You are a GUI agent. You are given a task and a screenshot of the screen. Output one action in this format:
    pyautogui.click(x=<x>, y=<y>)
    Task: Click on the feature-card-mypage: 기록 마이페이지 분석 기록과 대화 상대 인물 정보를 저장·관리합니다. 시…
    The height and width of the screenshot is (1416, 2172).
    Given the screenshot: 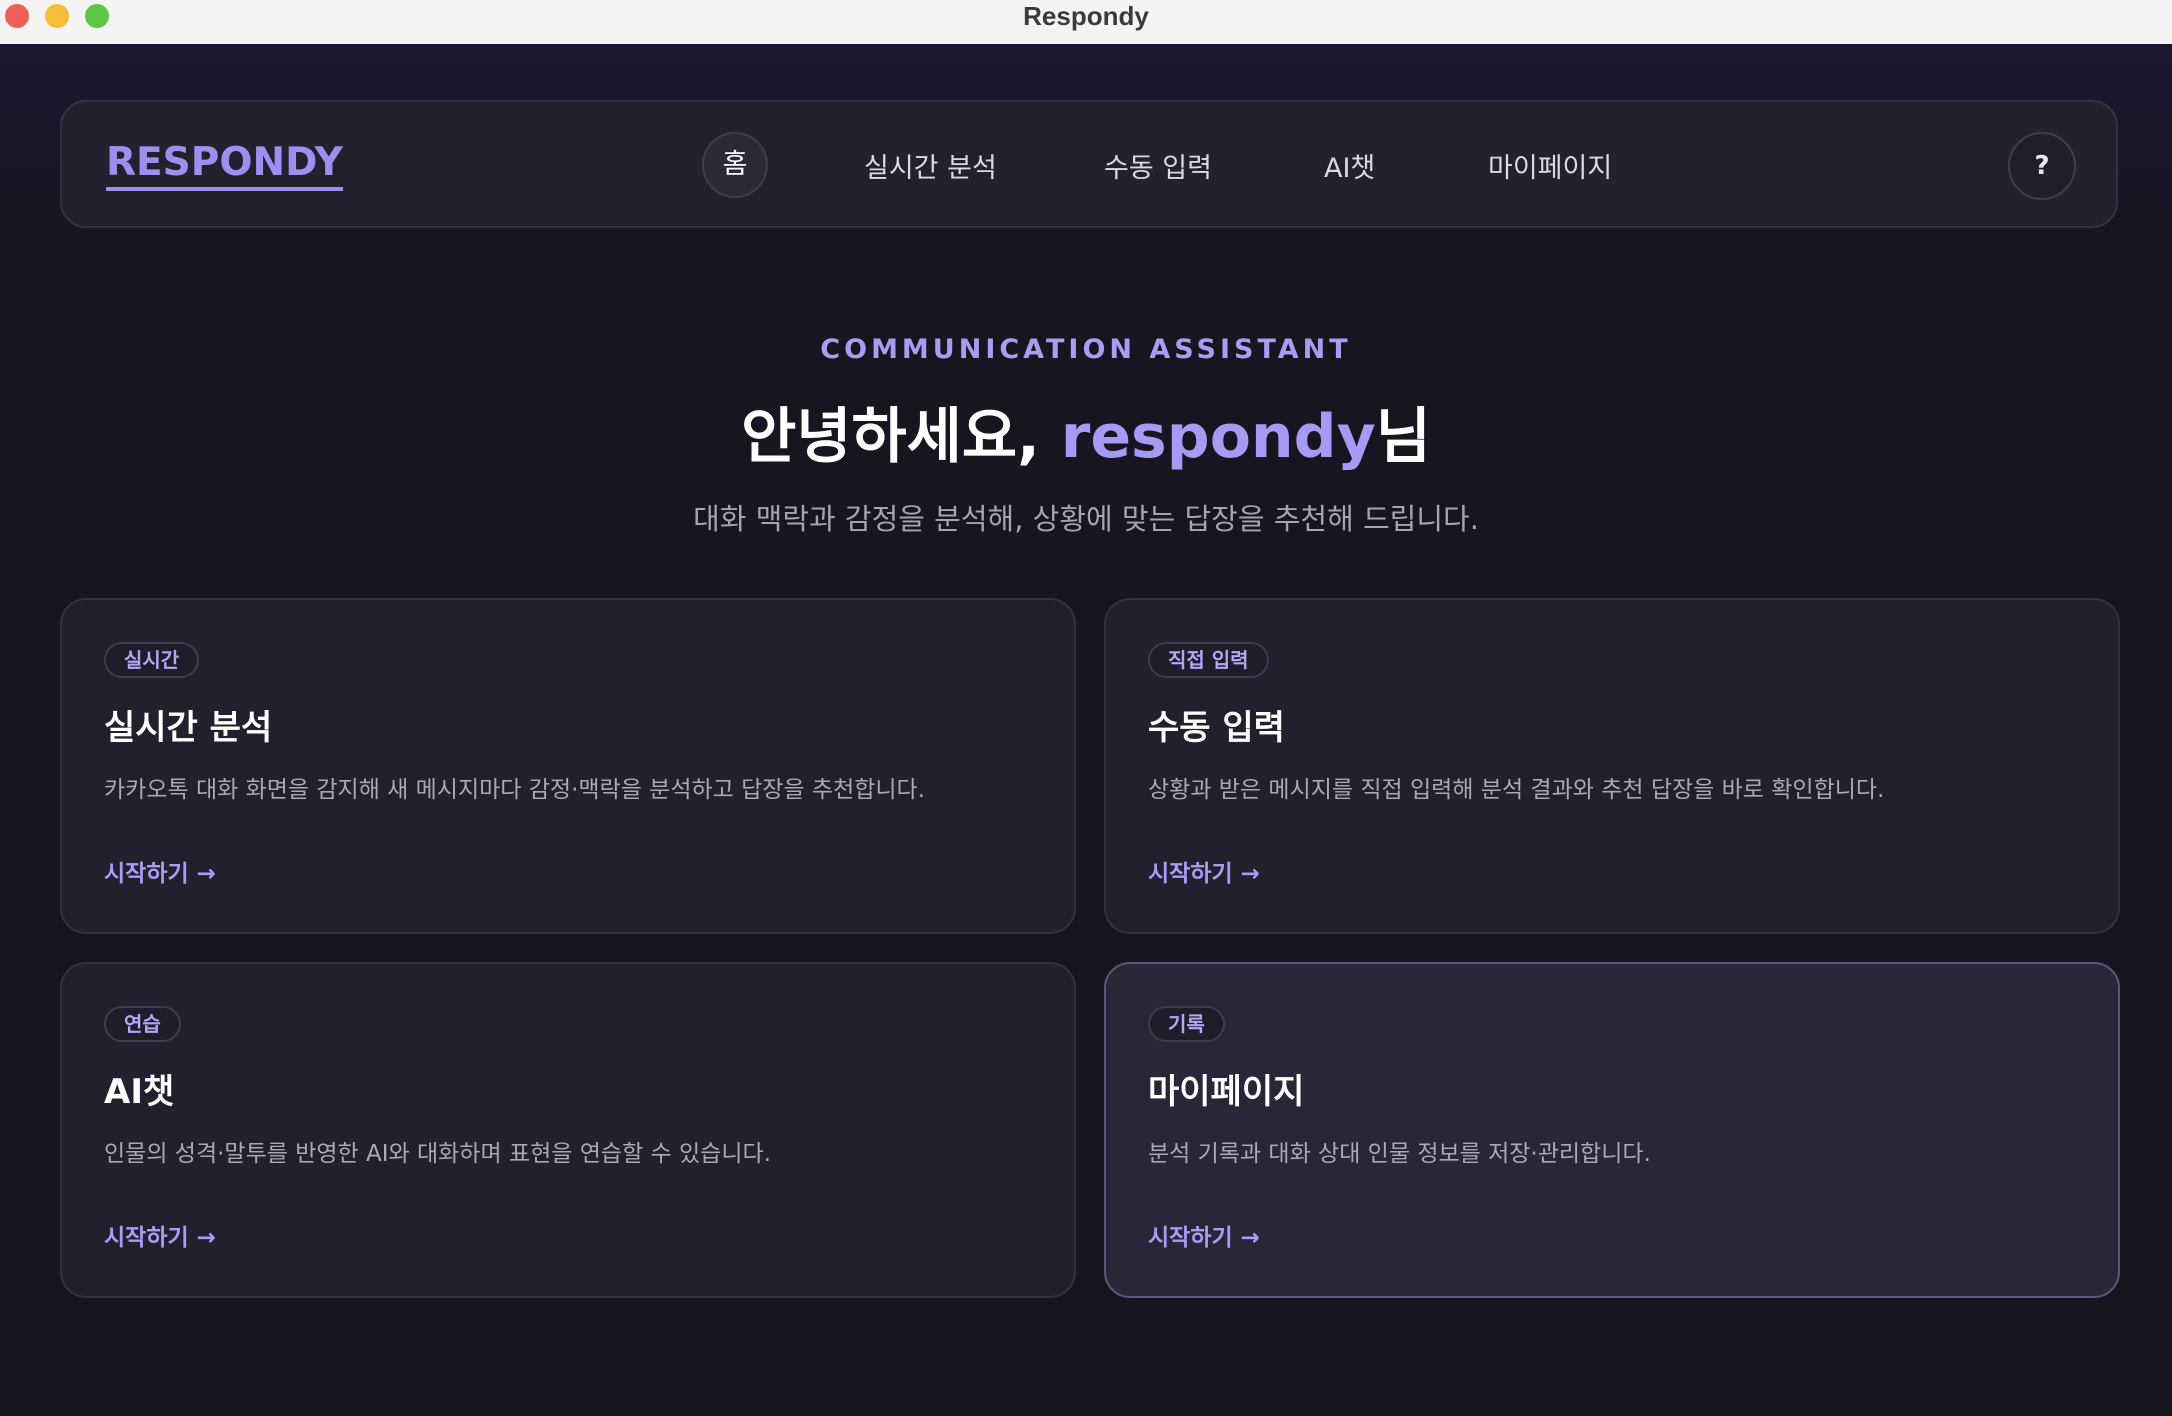 What is the action you would take?
    pyautogui.click(x=1612, y=1130)
    